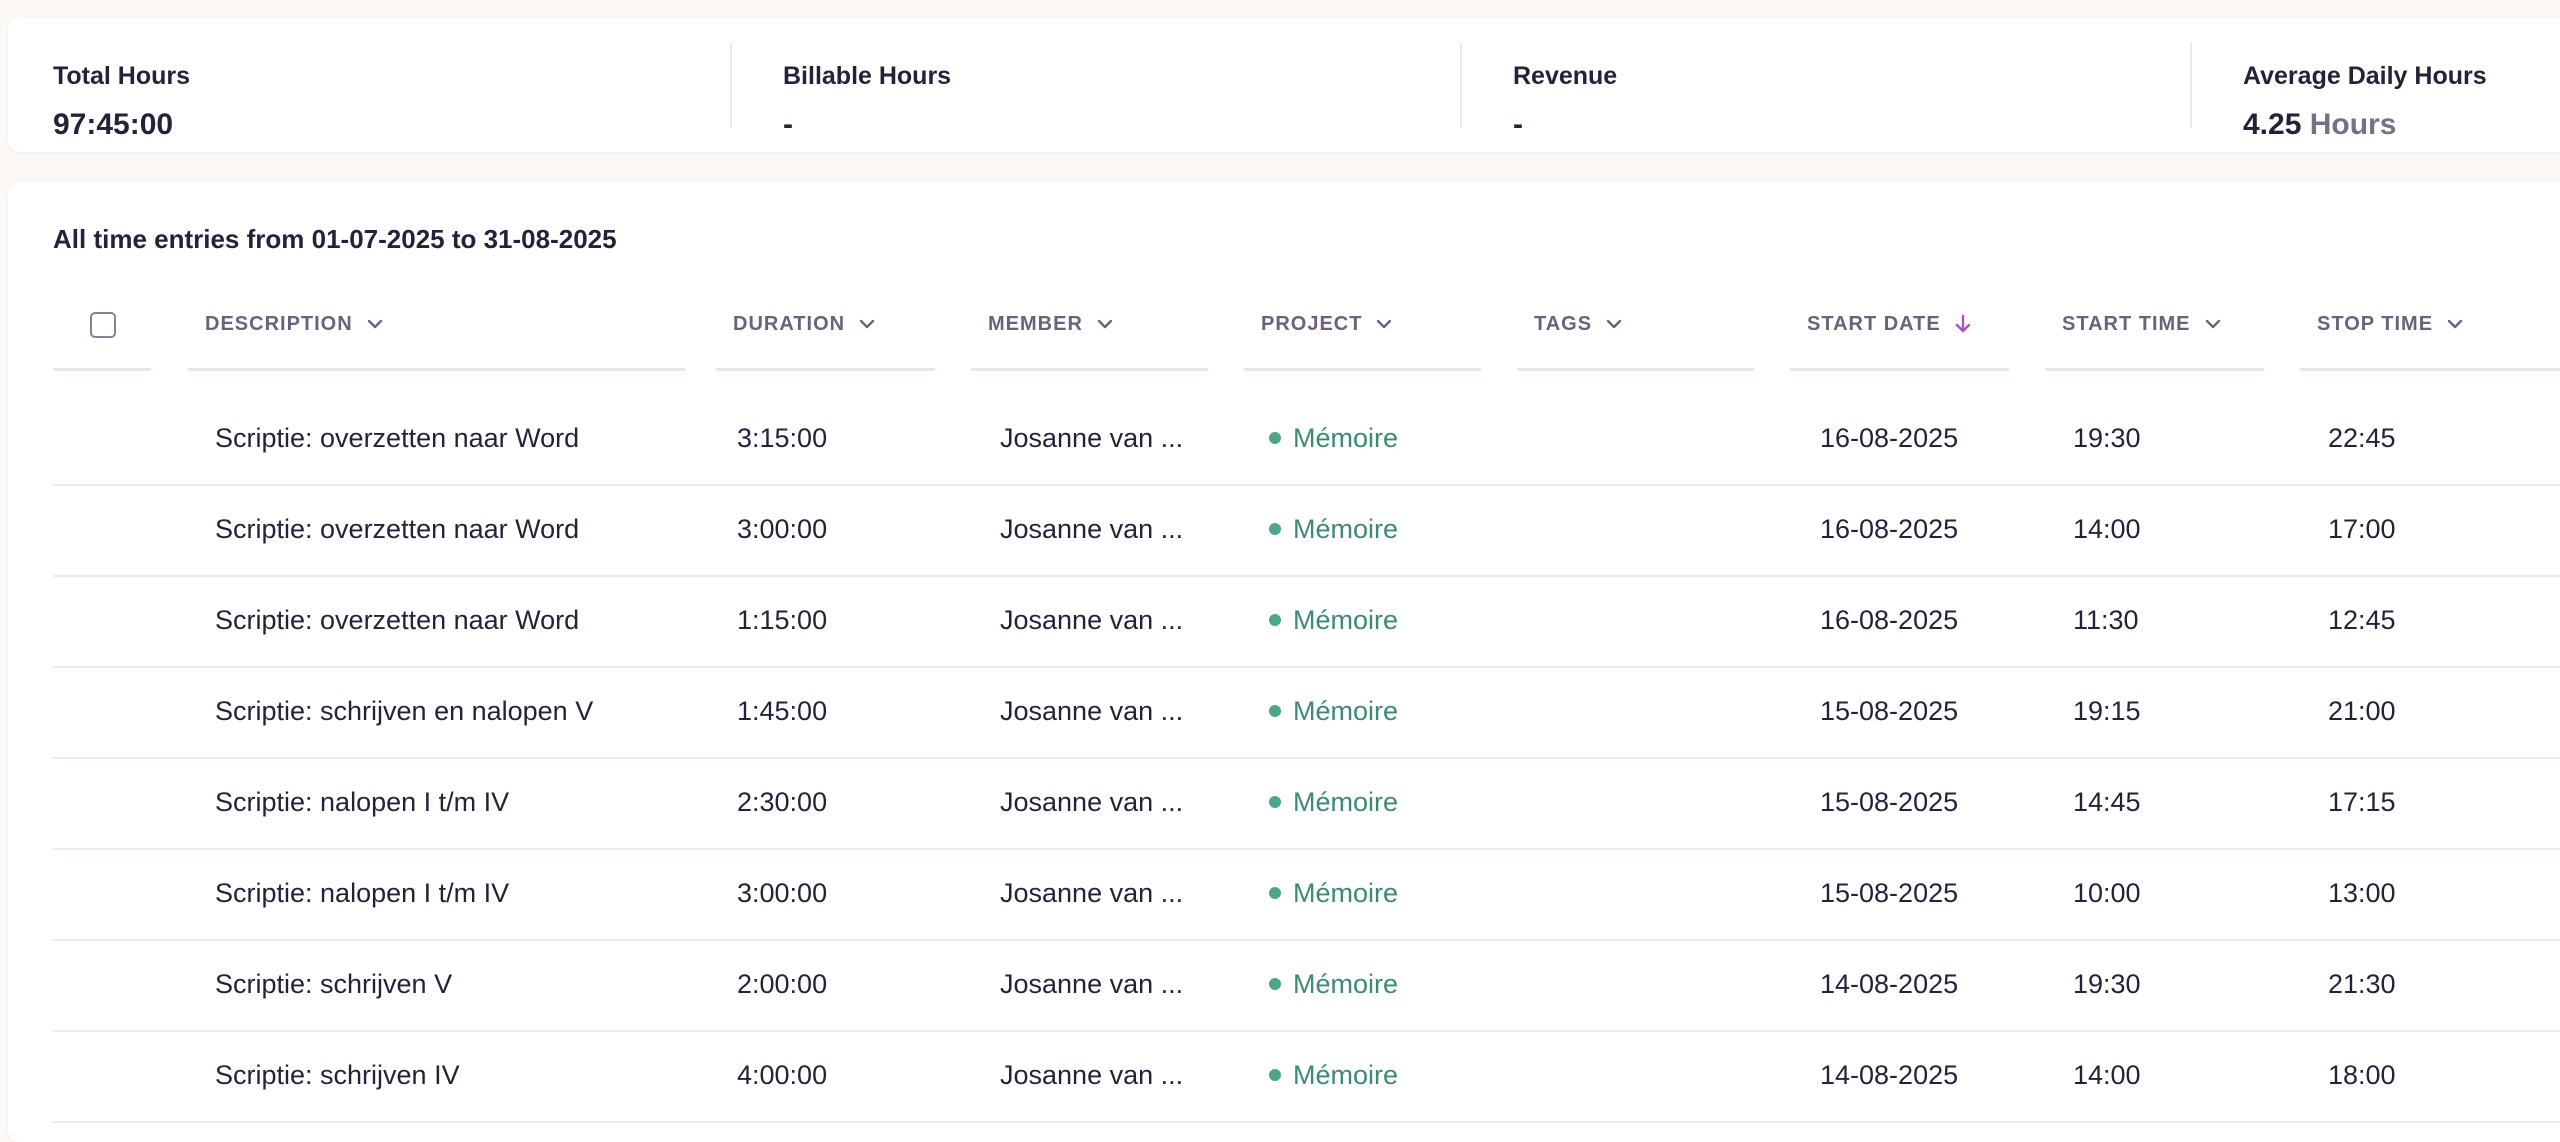  I want to click on select-all-checkbox, so click(103, 325).